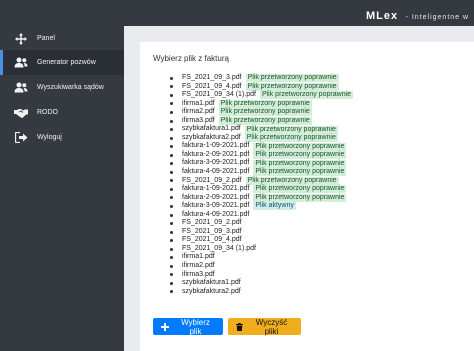 Image resolution: width=474 pixels, height=351 pixels. I want to click on file-status-badge: Plik aktywny, so click(274, 206).